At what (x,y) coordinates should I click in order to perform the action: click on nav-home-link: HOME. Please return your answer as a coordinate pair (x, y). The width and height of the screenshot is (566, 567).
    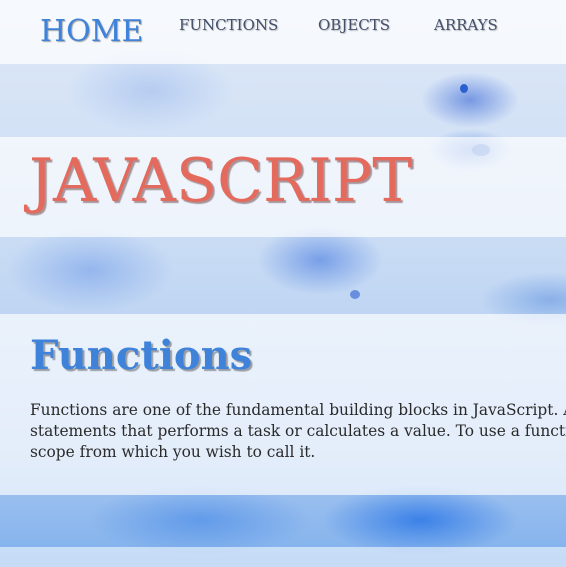
    Looking at the image, I should click on (91, 31).